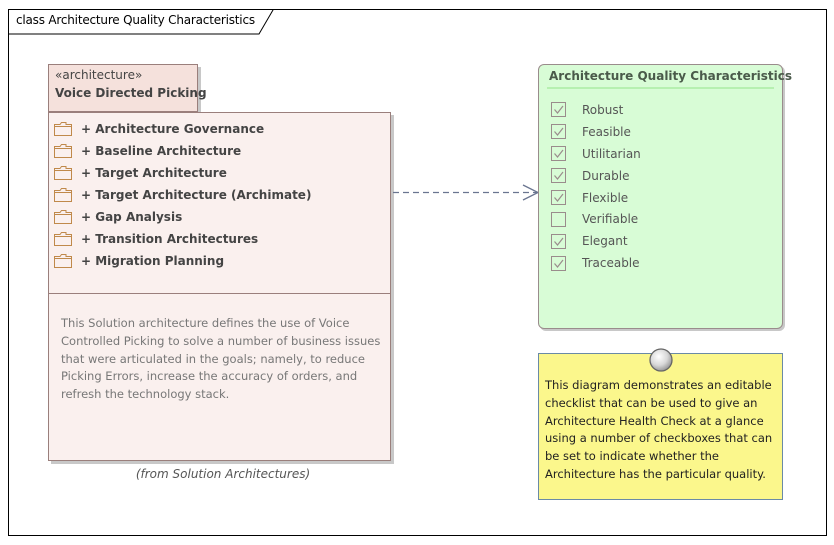 Image resolution: width=834 pixels, height=545 pixels. What do you see at coordinates (161, 151) in the screenshot?
I see `package-item-label: + Baseline Architecture` at bounding box center [161, 151].